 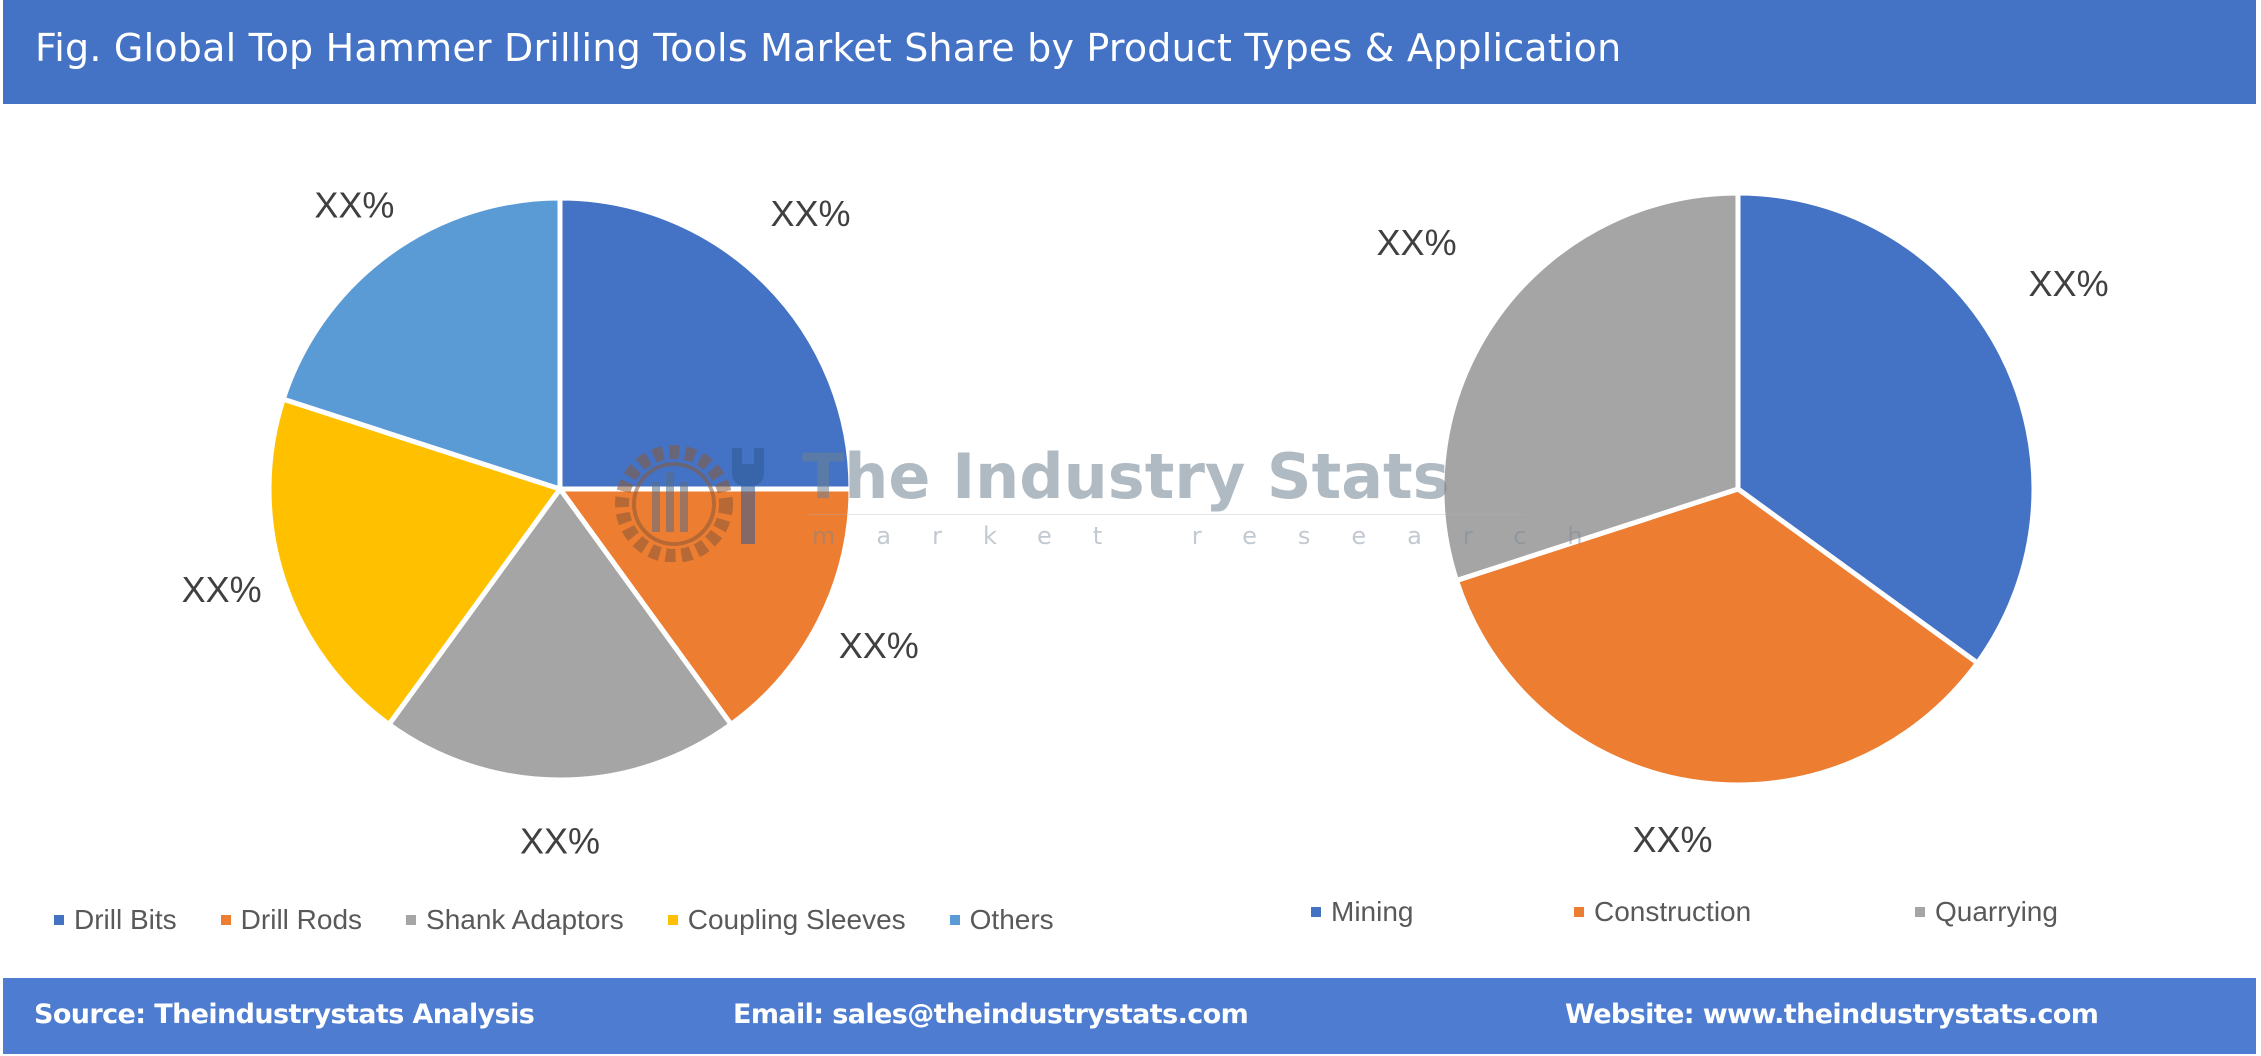 What do you see at coordinates (1011, 919) in the screenshot?
I see `legend-label: Others` at bounding box center [1011, 919].